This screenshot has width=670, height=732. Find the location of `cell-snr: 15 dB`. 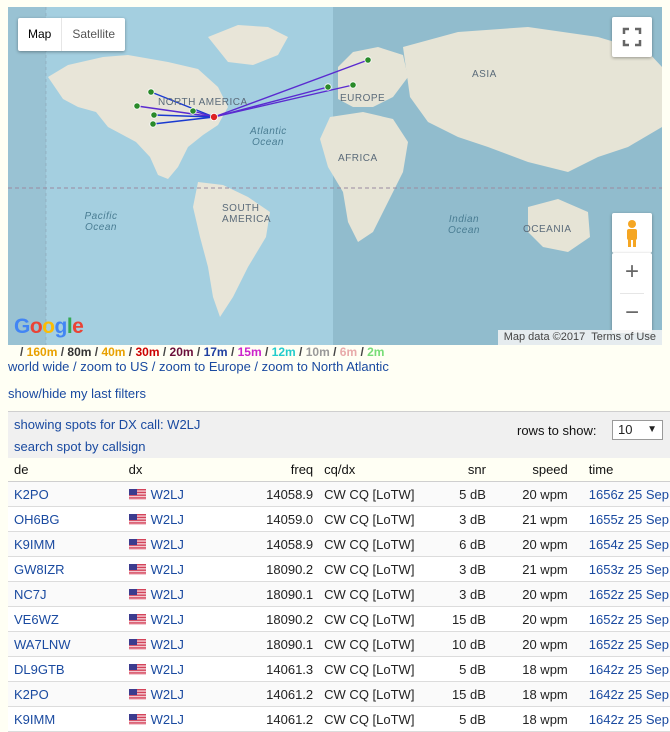

cell-snr: 15 dB is located at coordinates (461, 694).